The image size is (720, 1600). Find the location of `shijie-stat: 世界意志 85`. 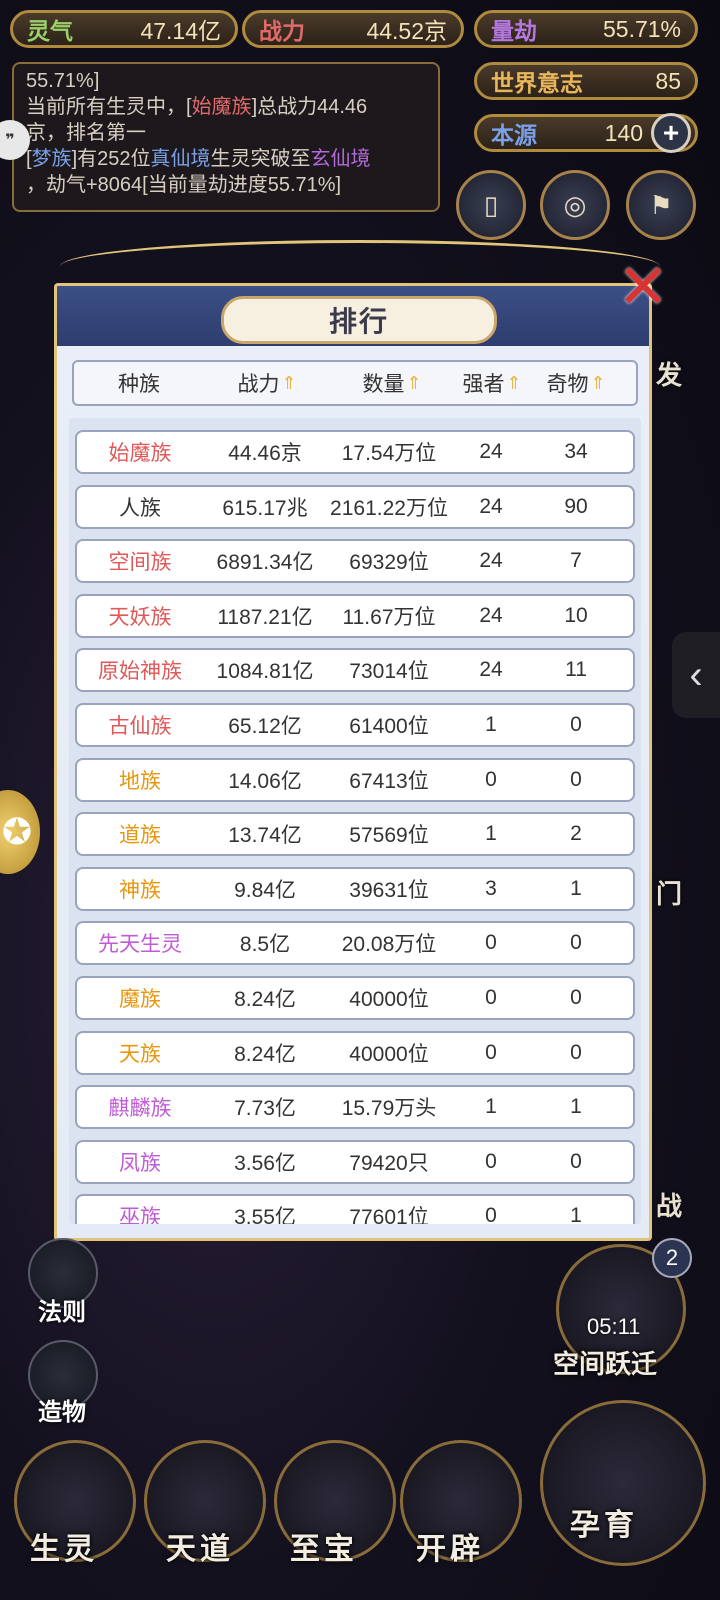

shijie-stat: 世界意志 85 is located at coordinates (586, 81).